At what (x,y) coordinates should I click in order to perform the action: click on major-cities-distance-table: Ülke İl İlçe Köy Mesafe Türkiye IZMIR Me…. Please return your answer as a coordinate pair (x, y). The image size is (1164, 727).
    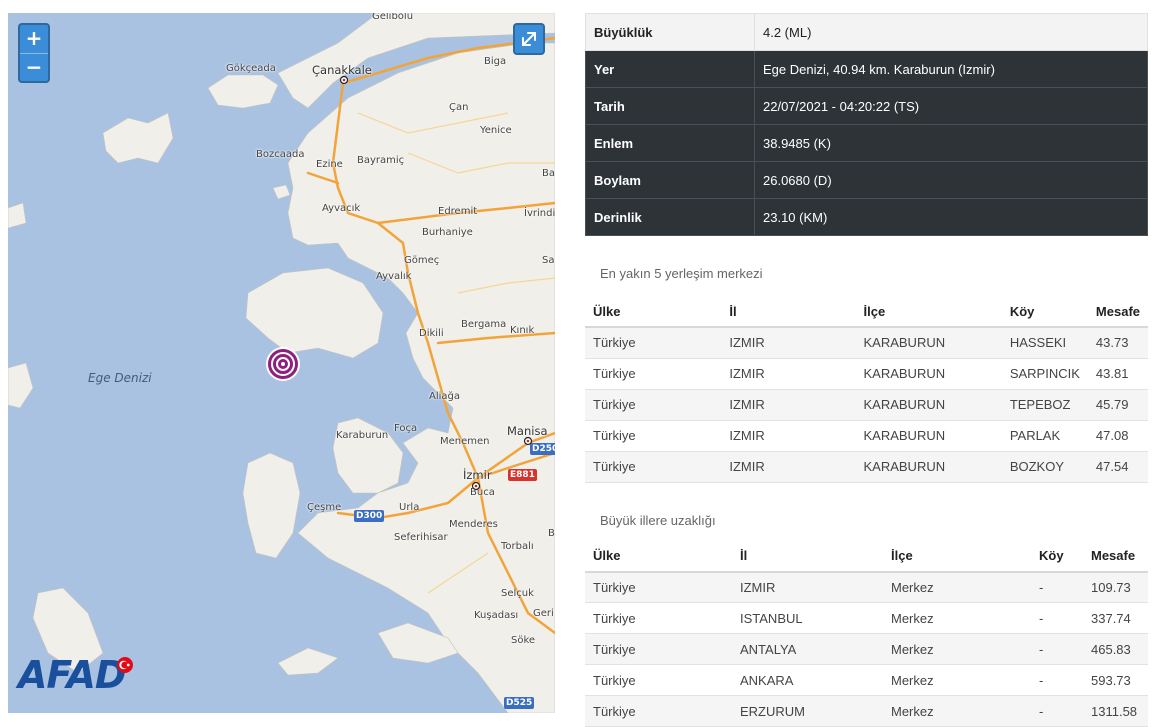
    Looking at the image, I should click on (866, 634).